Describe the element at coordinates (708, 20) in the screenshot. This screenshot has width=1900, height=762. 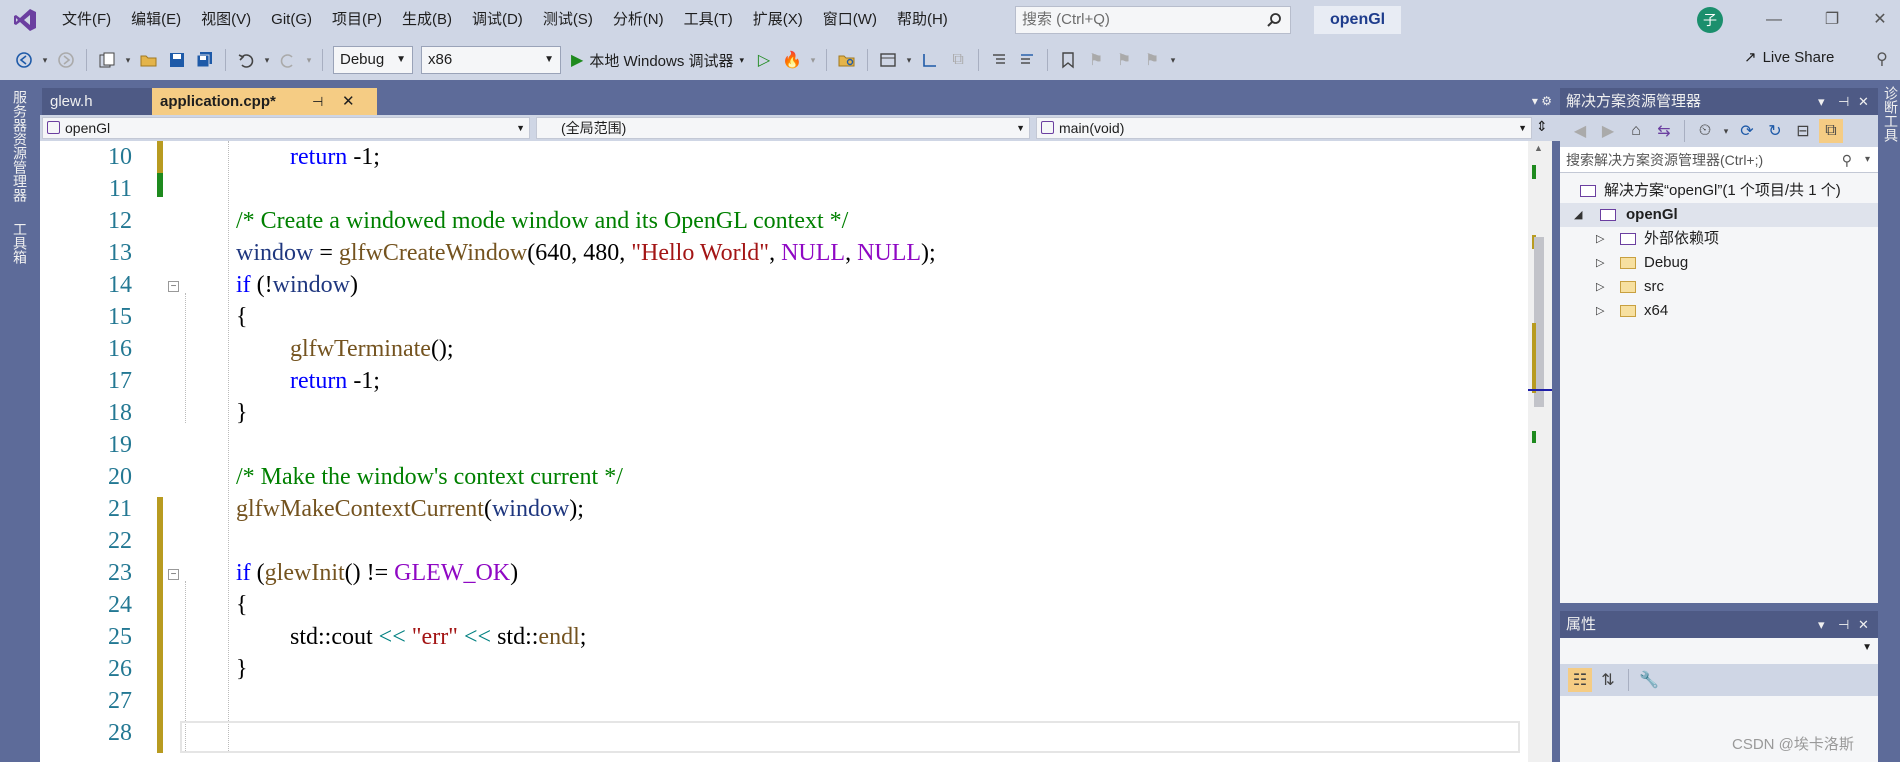
I see `menu-tools: 工具(T)` at that location.